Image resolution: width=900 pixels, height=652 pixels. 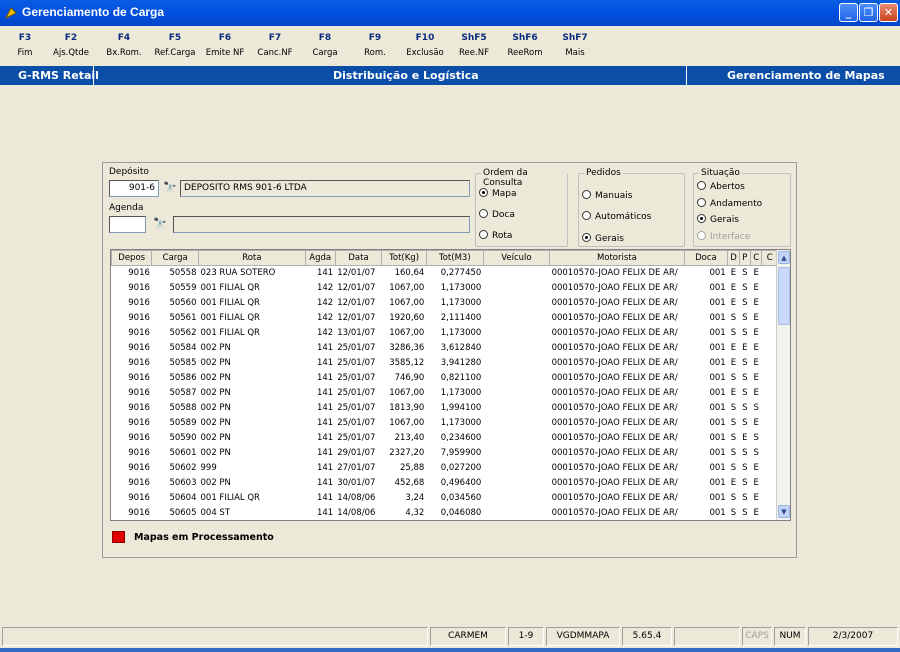 What do you see at coordinates (356, 513) in the screenshot?
I see `cell-data: 14/08/06` at bounding box center [356, 513].